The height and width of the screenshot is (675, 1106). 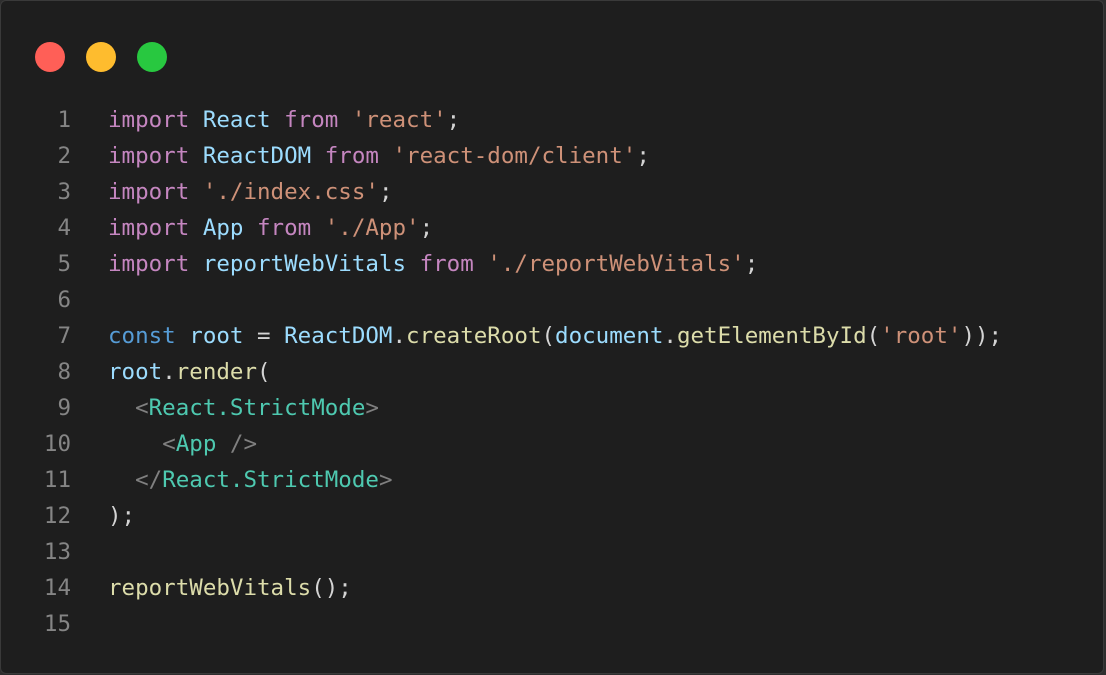 I want to click on code-token: </, so click(x=149, y=480).